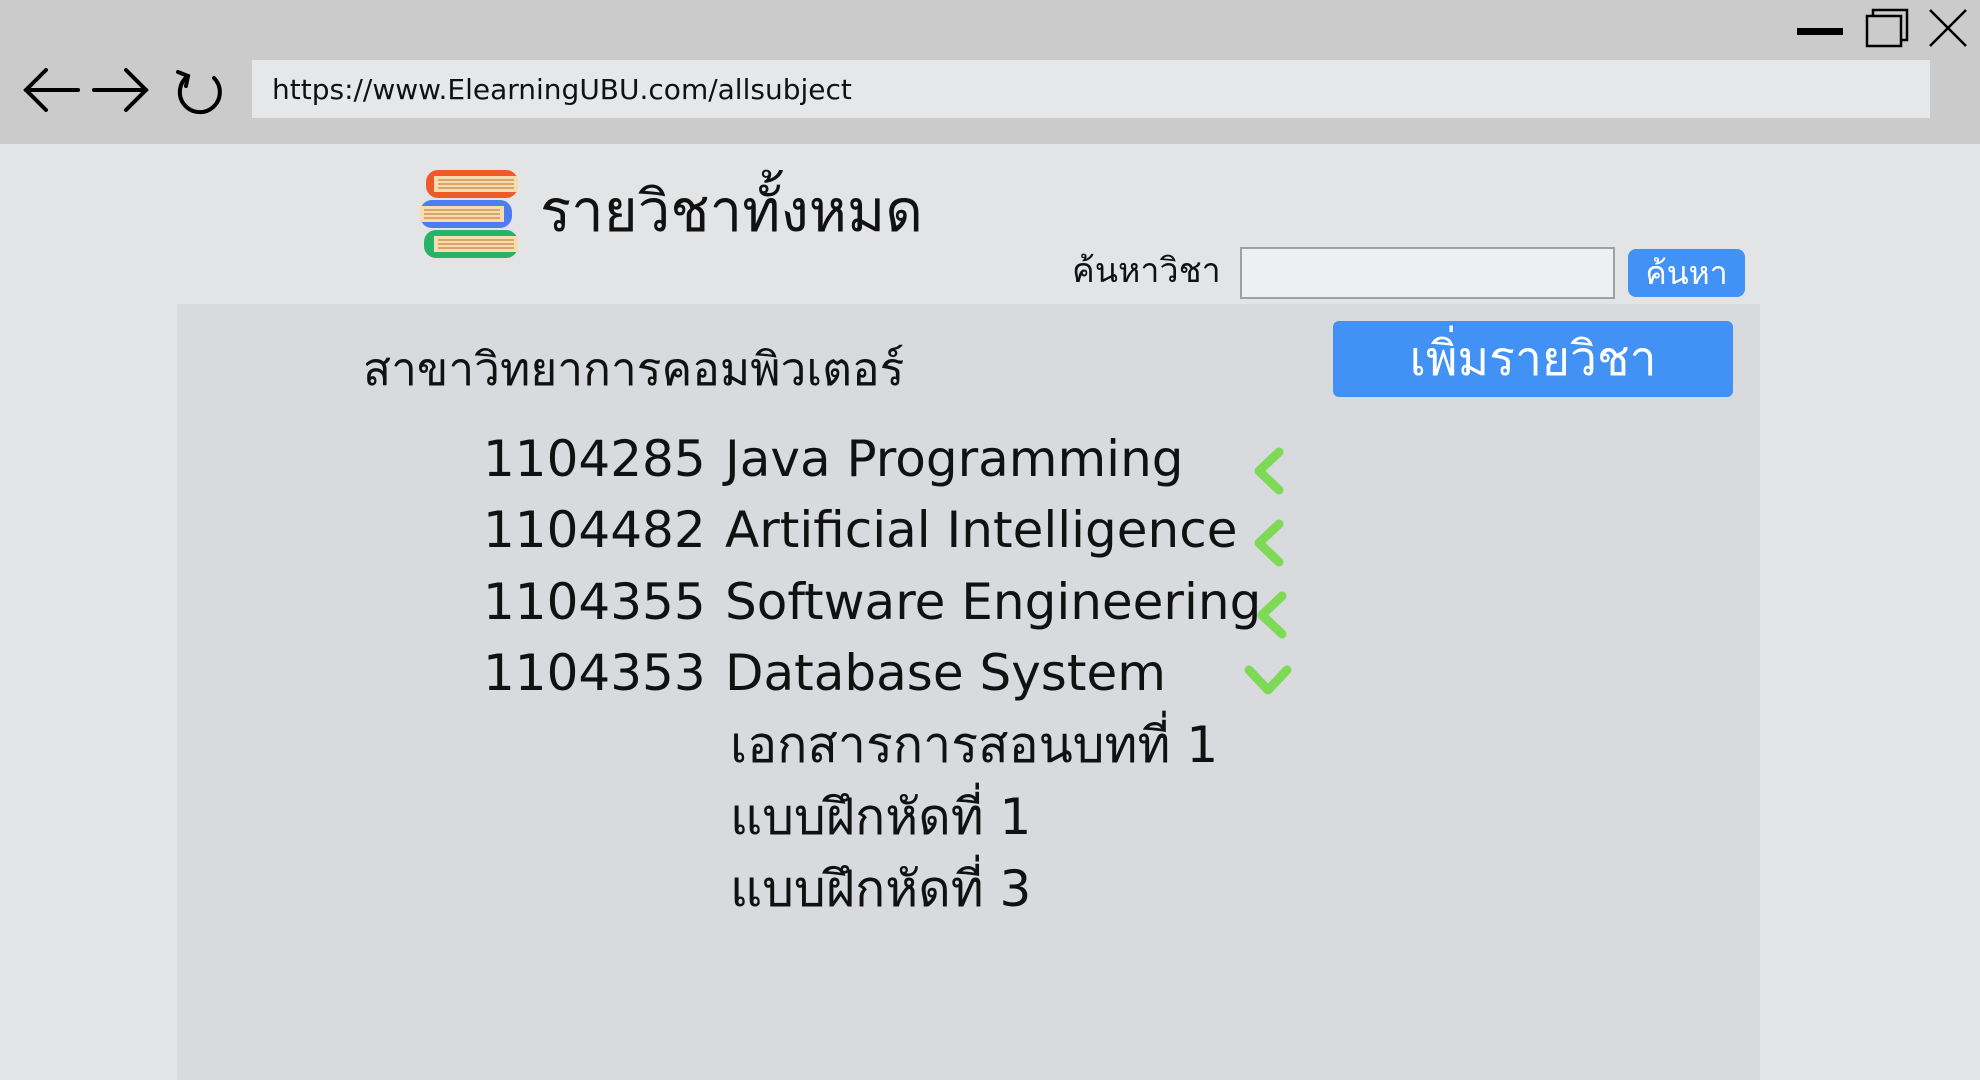 The width and height of the screenshot is (1980, 1080). I want to click on course-item: 1104353 Database System, so click(824, 673).